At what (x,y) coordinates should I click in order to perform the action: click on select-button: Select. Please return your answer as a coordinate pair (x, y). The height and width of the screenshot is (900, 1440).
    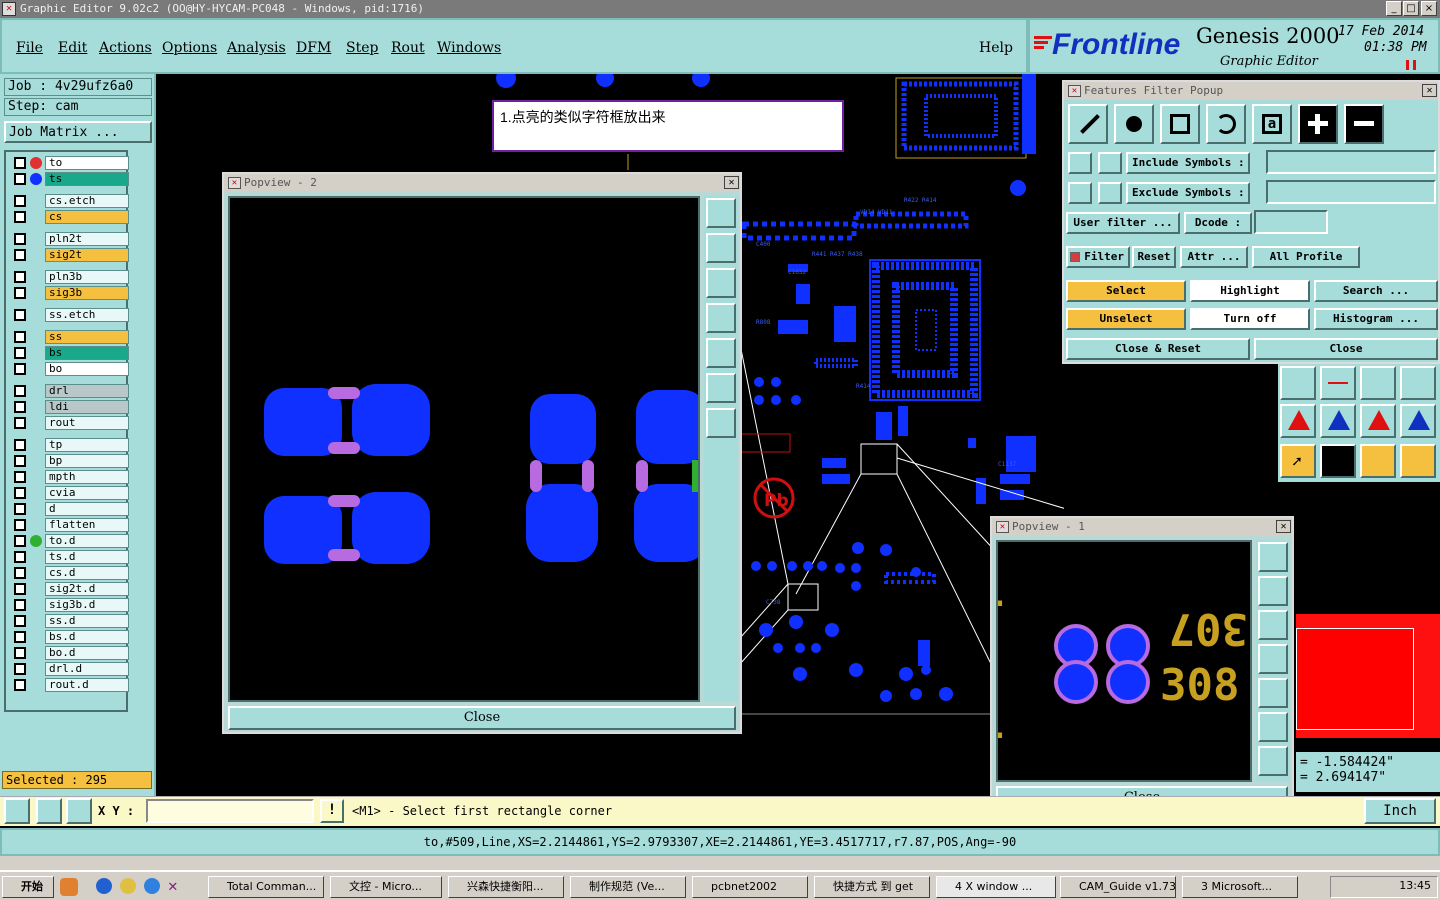
    Looking at the image, I should click on (1126, 291).